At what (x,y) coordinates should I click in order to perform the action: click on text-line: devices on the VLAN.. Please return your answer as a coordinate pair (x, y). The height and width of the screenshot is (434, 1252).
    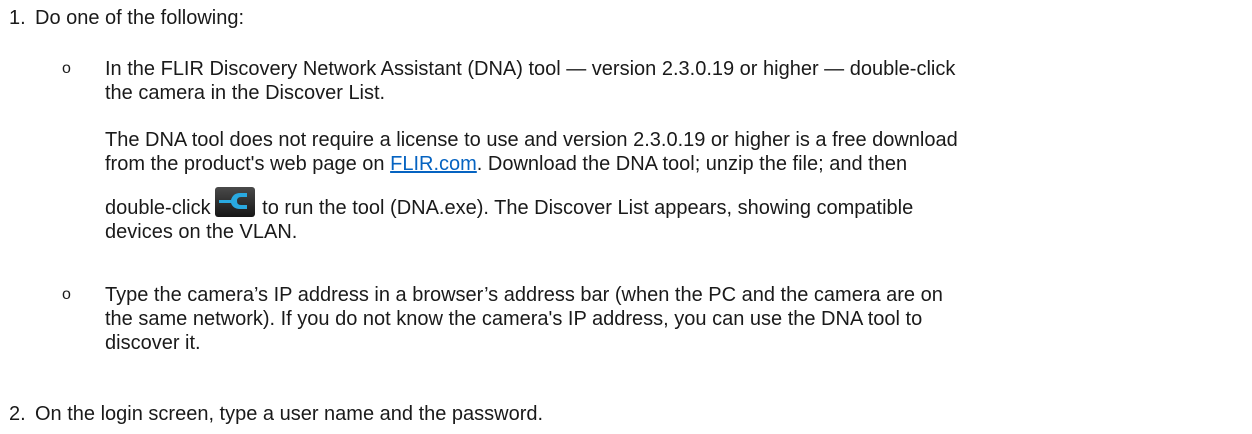
    Looking at the image, I should click on (201, 232).